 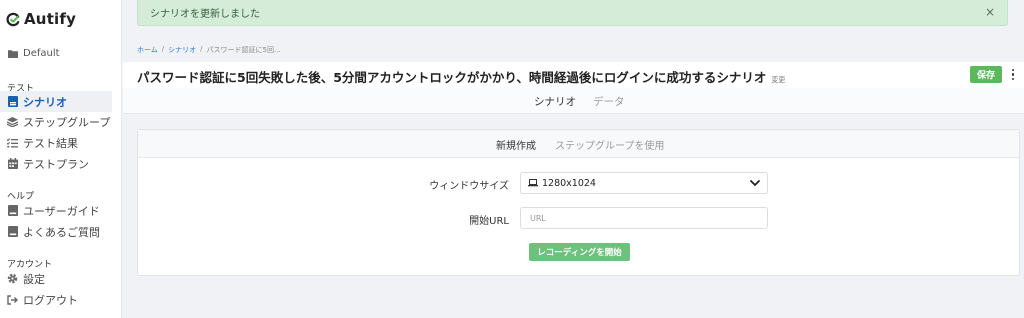 I want to click on layers-icon, so click(x=12, y=121).